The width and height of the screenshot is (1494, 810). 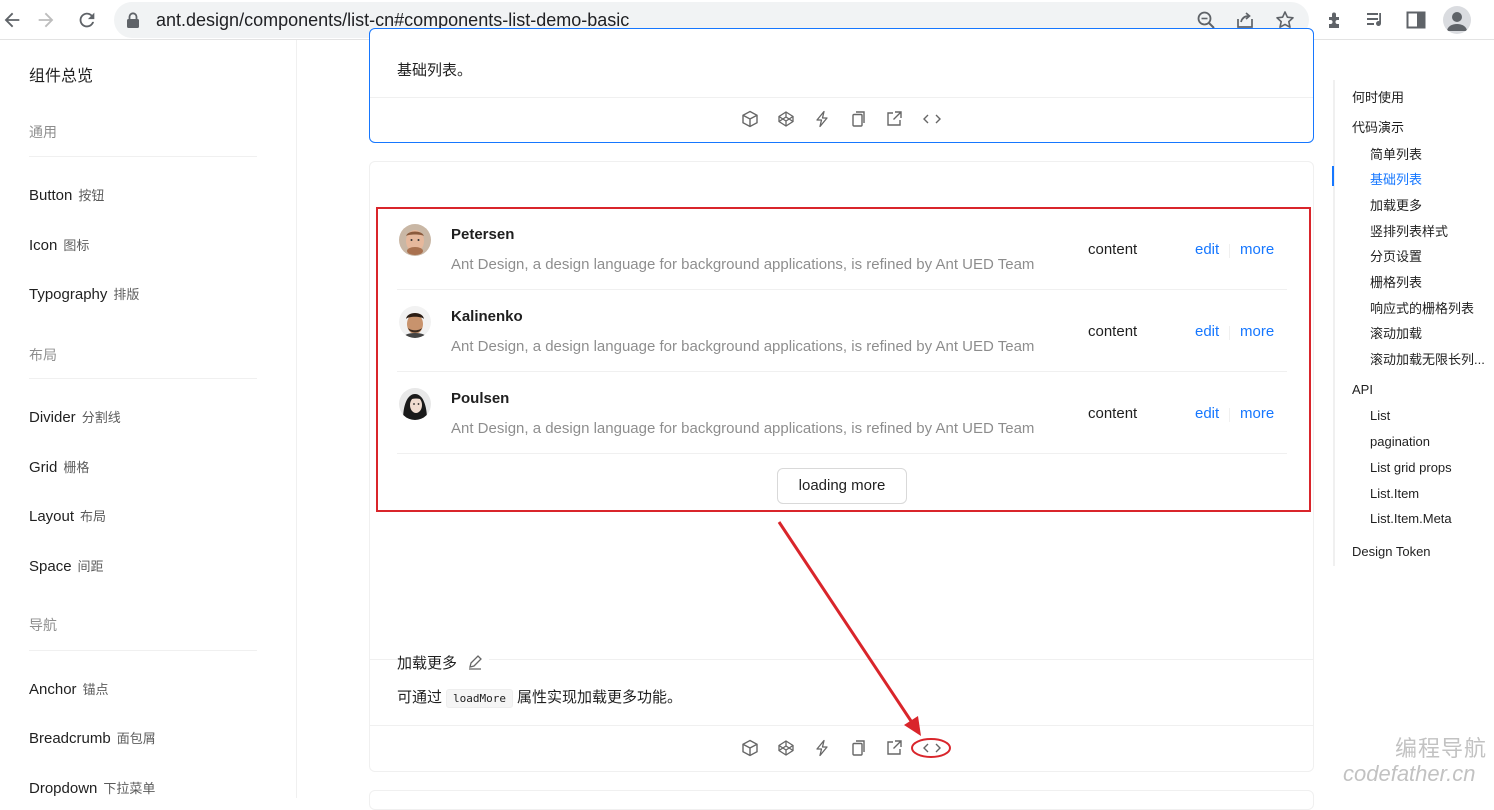 I want to click on sidebar-item-space: Space 间距, so click(x=66, y=565).